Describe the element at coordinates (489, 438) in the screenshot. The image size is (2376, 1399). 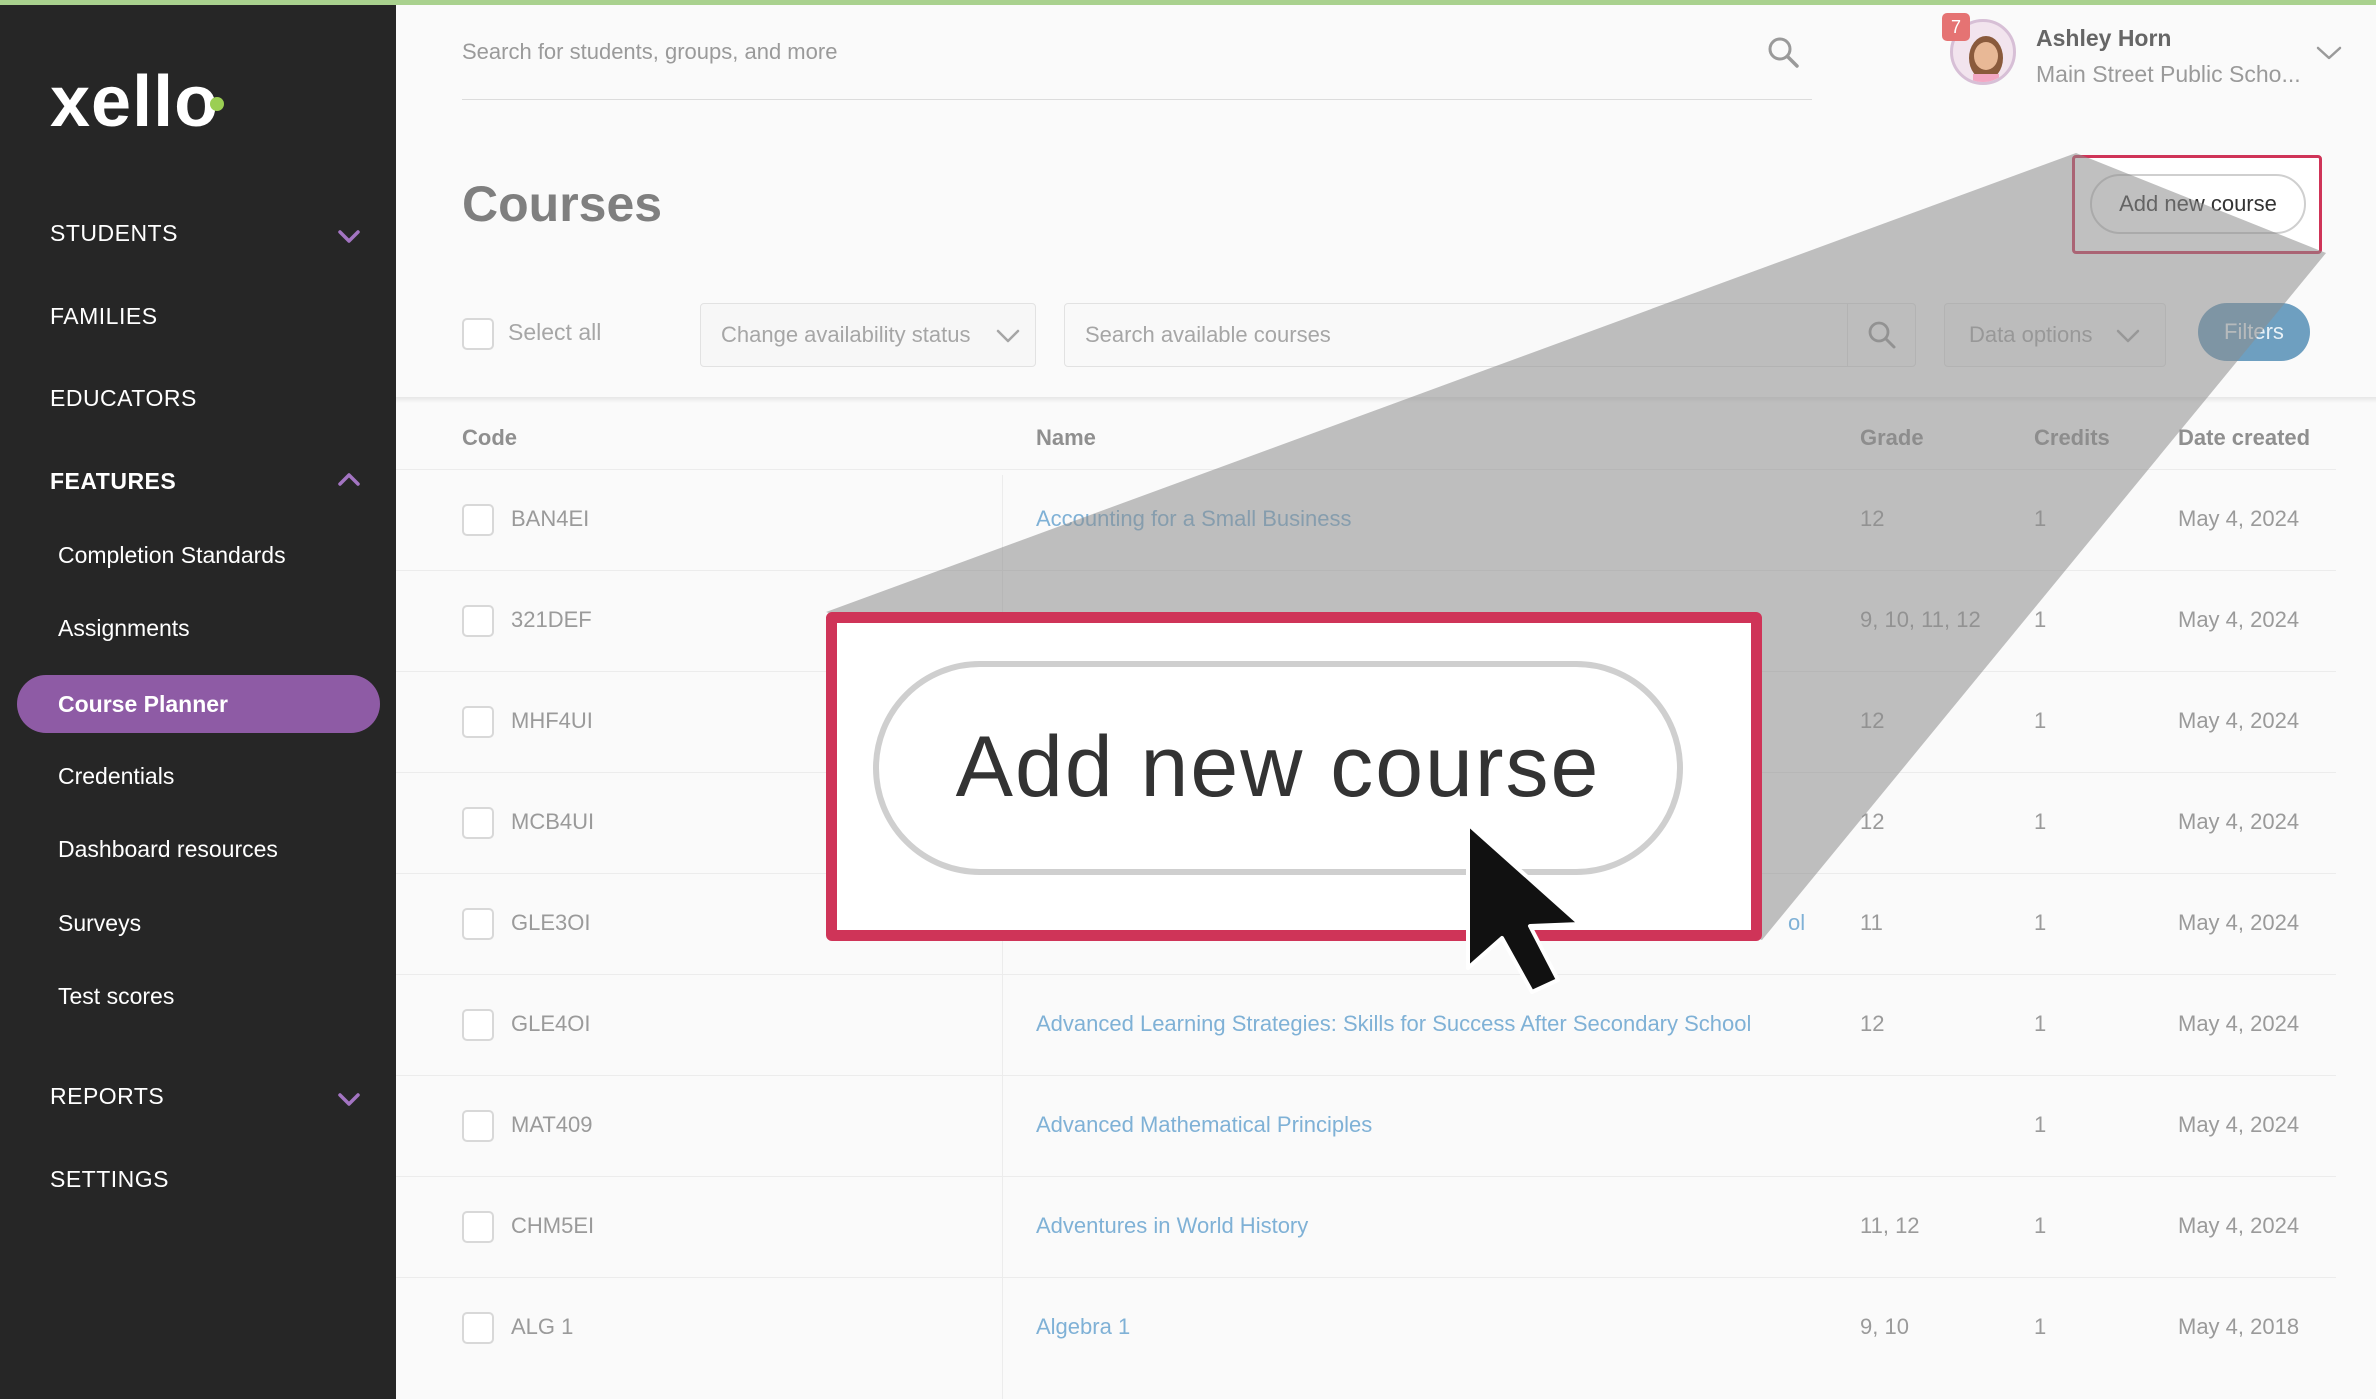
I see `column-header-code: Code` at that location.